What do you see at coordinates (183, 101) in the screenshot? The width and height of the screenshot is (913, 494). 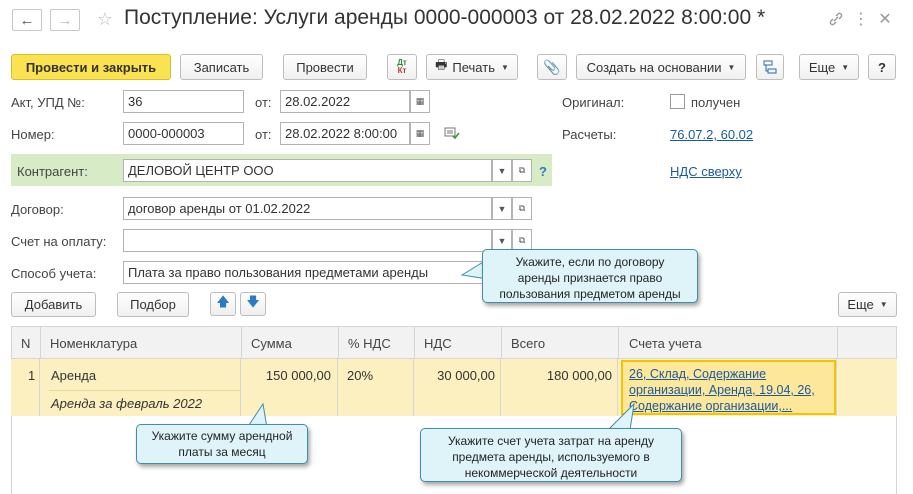 I see `act-number-input: 36` at bounding box center [183, 101].